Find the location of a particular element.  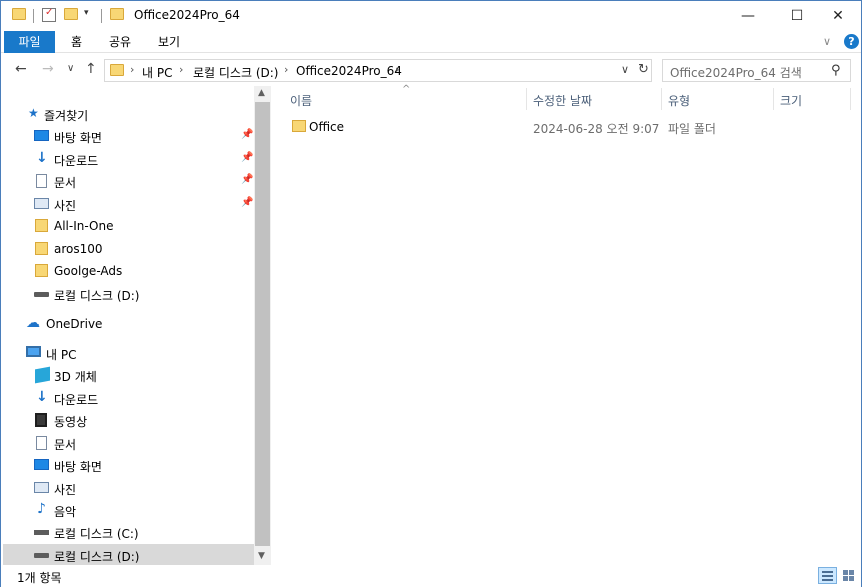

maximize-button: ☐ is located at coordinates (797, 16).